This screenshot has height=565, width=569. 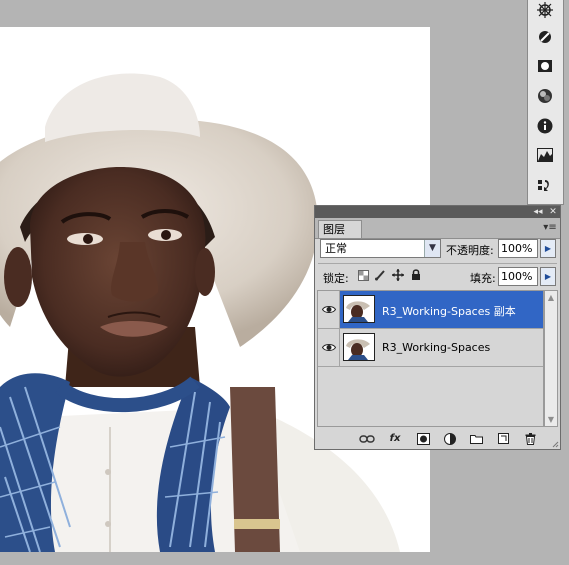 I want to click on layers-bottom-bar: fx, so click(x=437, y=438).